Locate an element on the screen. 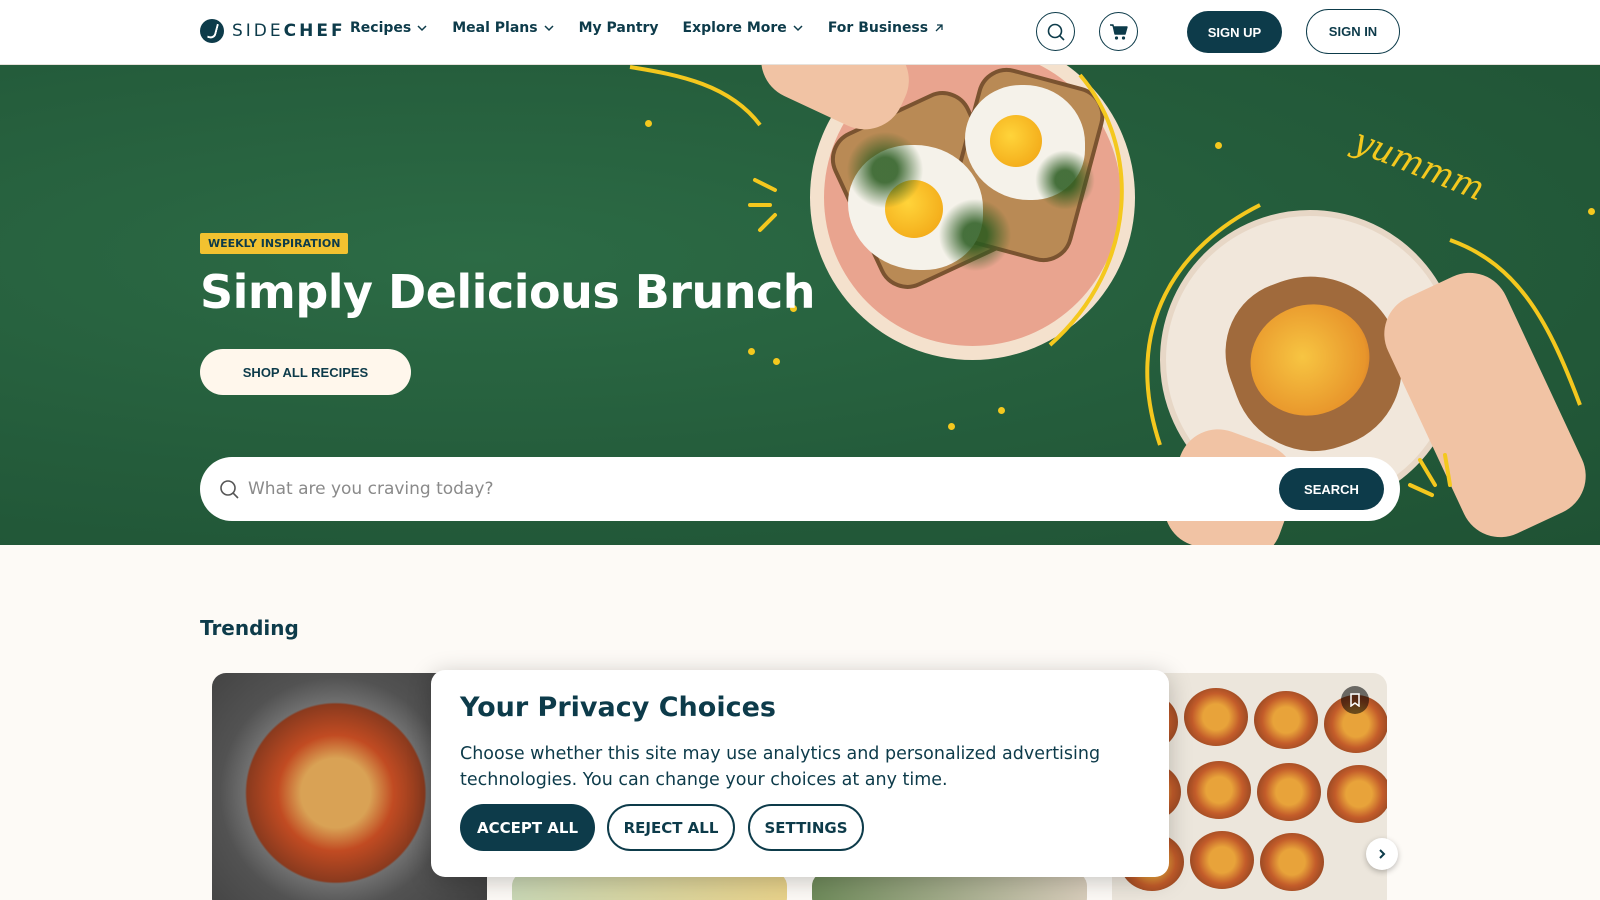 This screenshot has height=900, width=1600. weekly-inspiration-badge: WEEKLY INSPIRATION is located at coordinates (274, 243).